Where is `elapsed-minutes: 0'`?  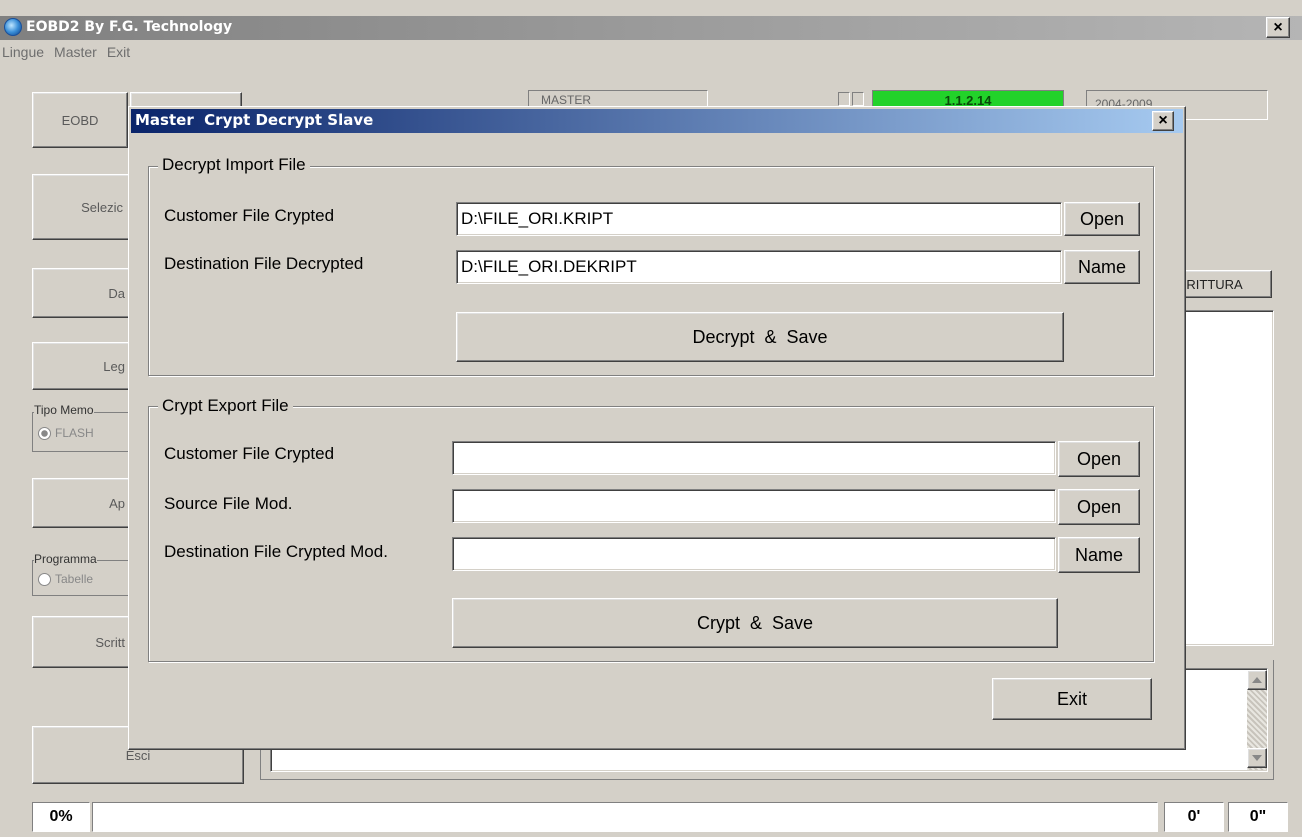 elapsed-minutes: 0' is located at coordinates (1194, 817).